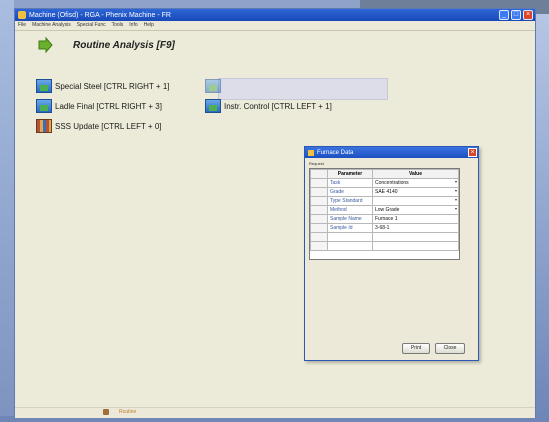 The width and height of the screenshot is (549, 422). I want to click on close-dialog-button: Close, so click(450, 348).